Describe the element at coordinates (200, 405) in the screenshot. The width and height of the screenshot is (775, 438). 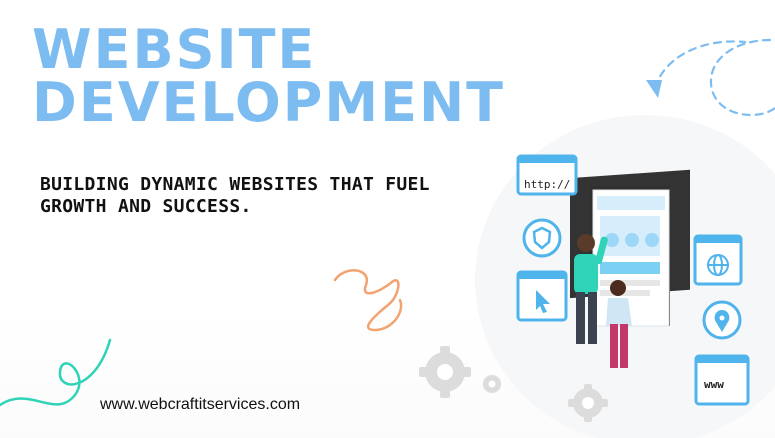
I see `website-url: www.webcraftitservices.com` at that location.